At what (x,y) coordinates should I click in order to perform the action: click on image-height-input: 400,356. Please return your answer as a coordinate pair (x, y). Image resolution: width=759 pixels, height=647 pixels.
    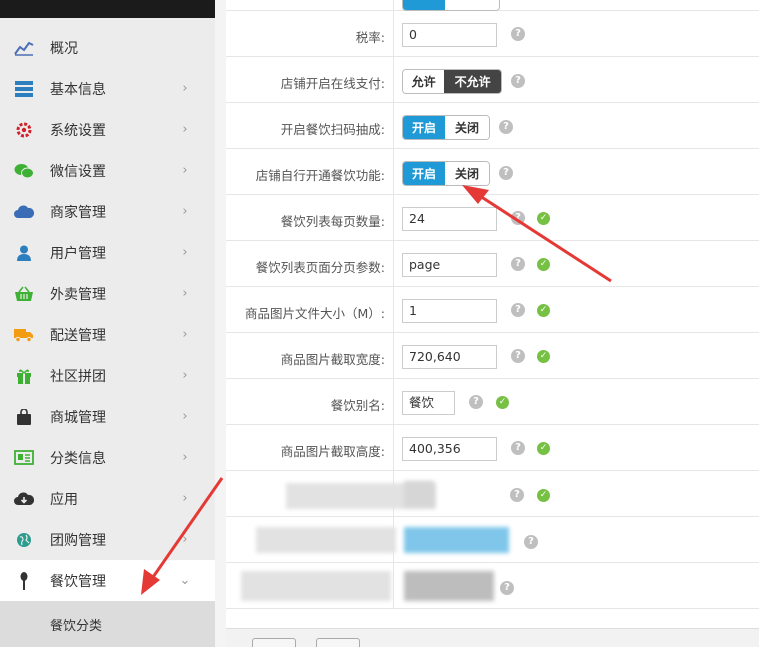
    Looking at the image, I should click on (449, 449).